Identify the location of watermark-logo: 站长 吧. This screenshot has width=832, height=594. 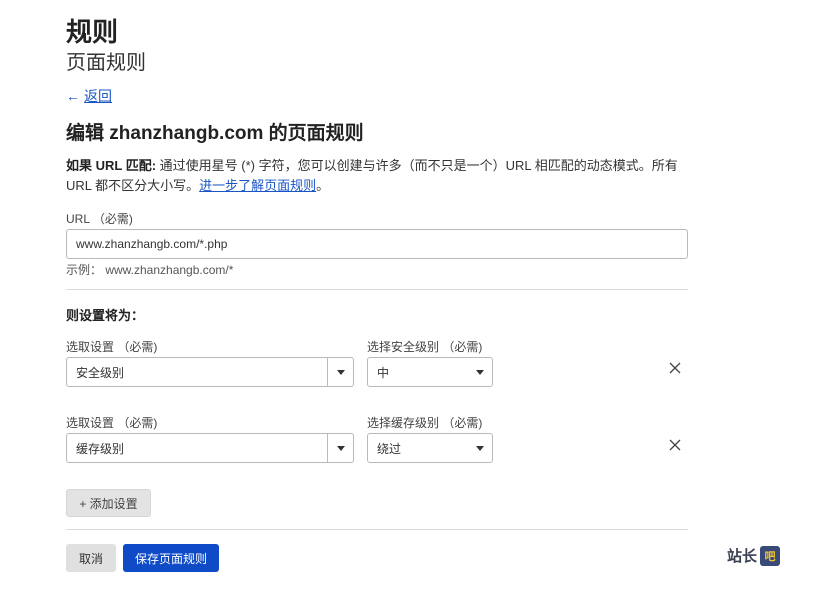
(754, 555).